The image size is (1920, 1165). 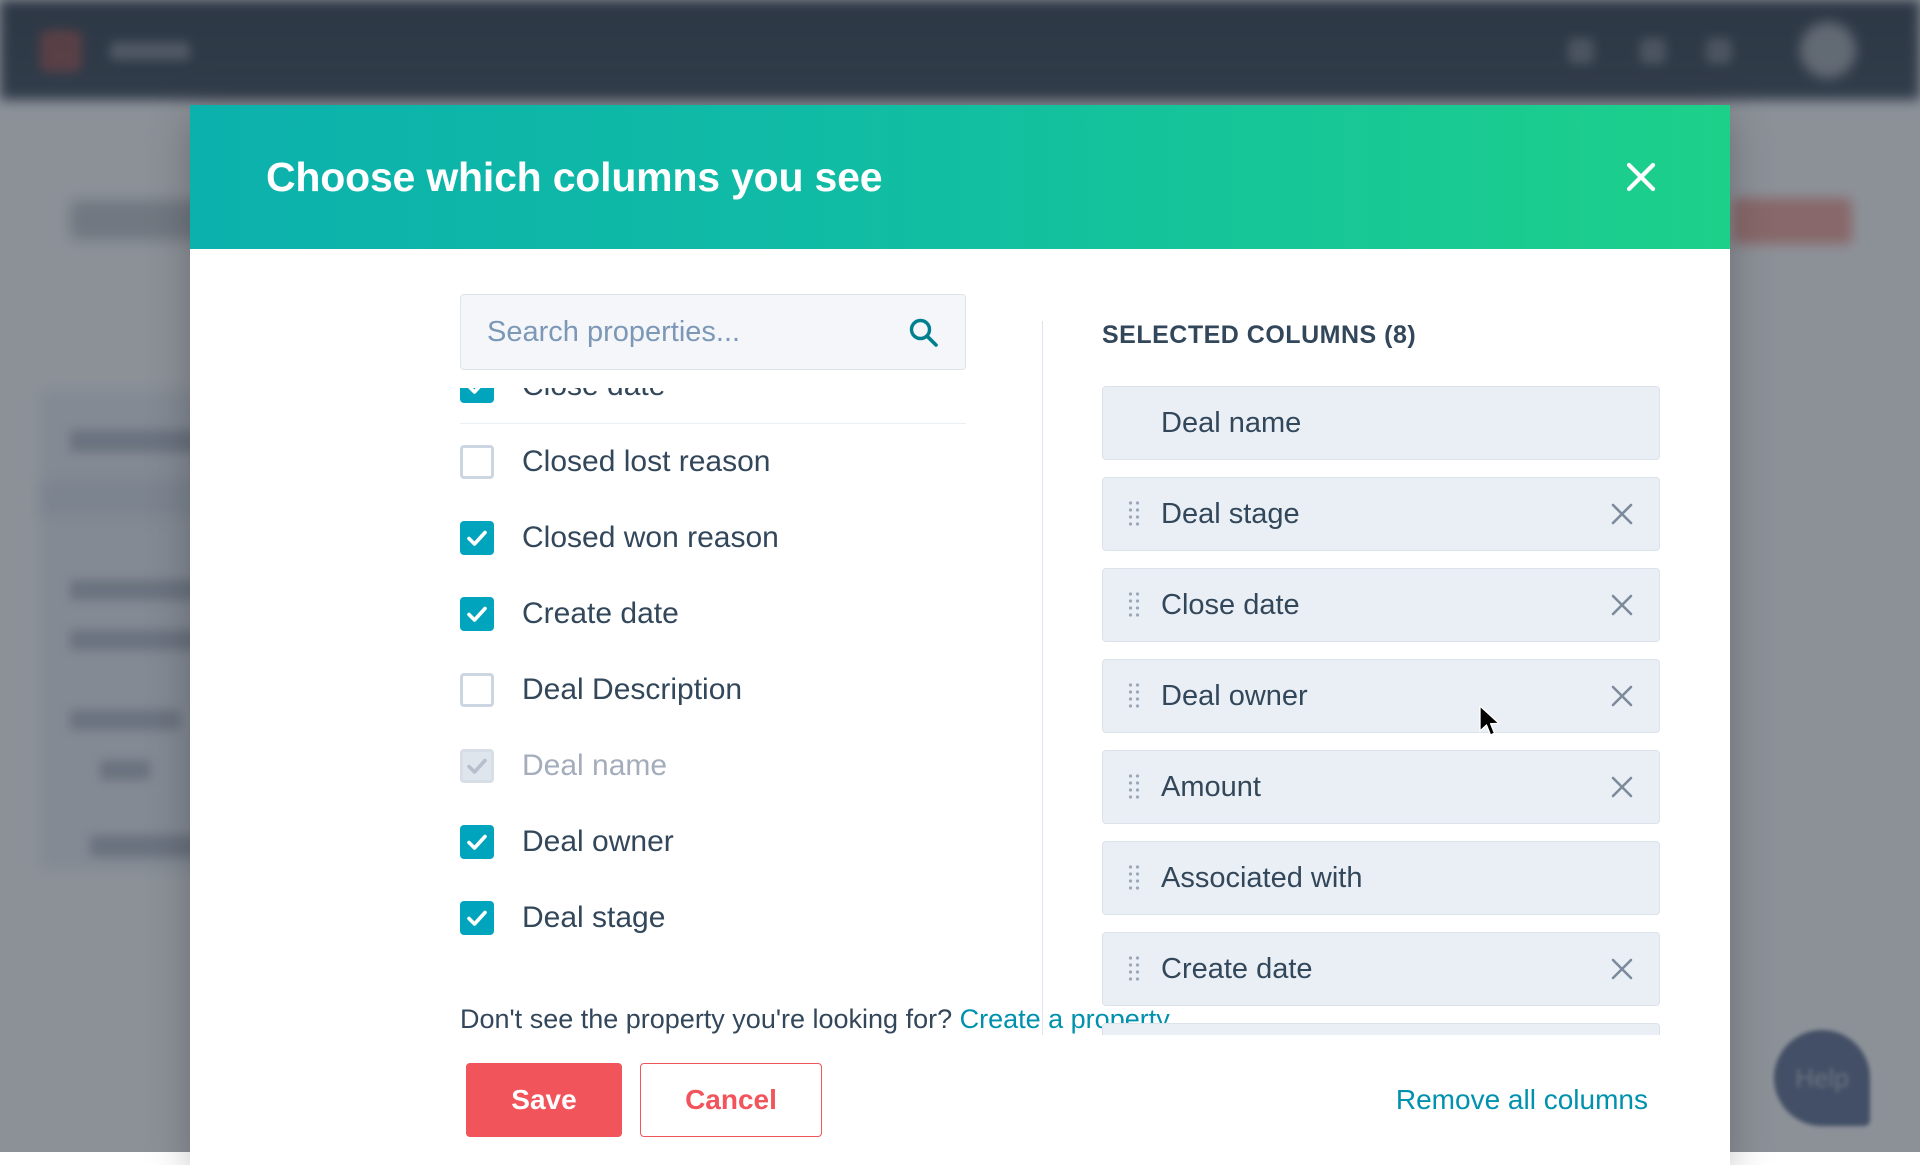 What do you see at coordinates (1042, 678) in the screenshot?
I see `pane-divider` at bounding box center [1042, 678].